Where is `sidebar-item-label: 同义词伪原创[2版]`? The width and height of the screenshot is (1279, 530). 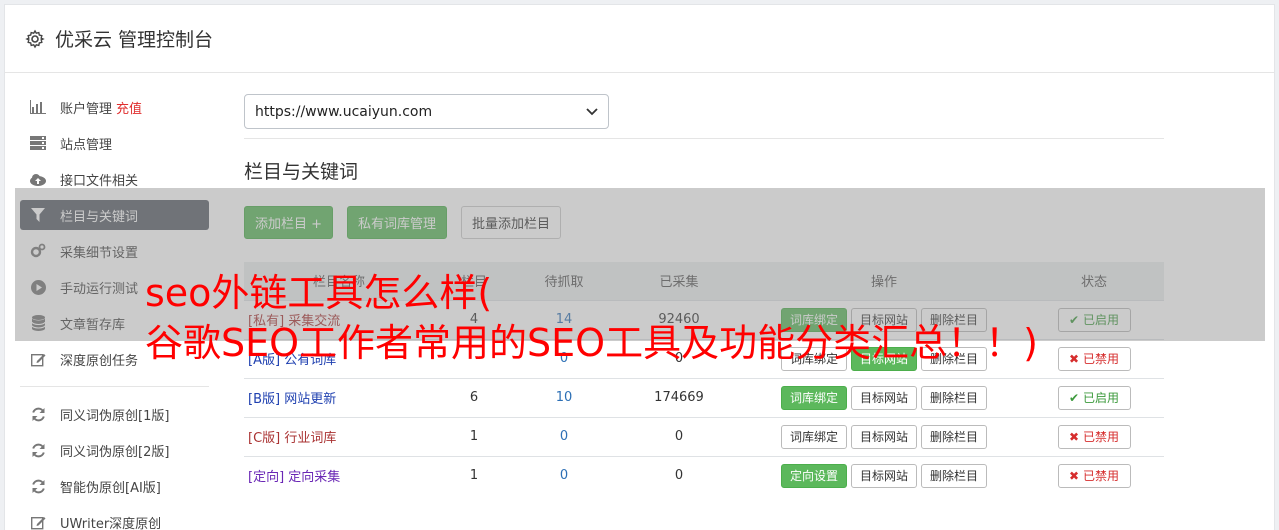 sidebar-item-label: 同义词伪原创[2版] is located at coordinates (115, 452).